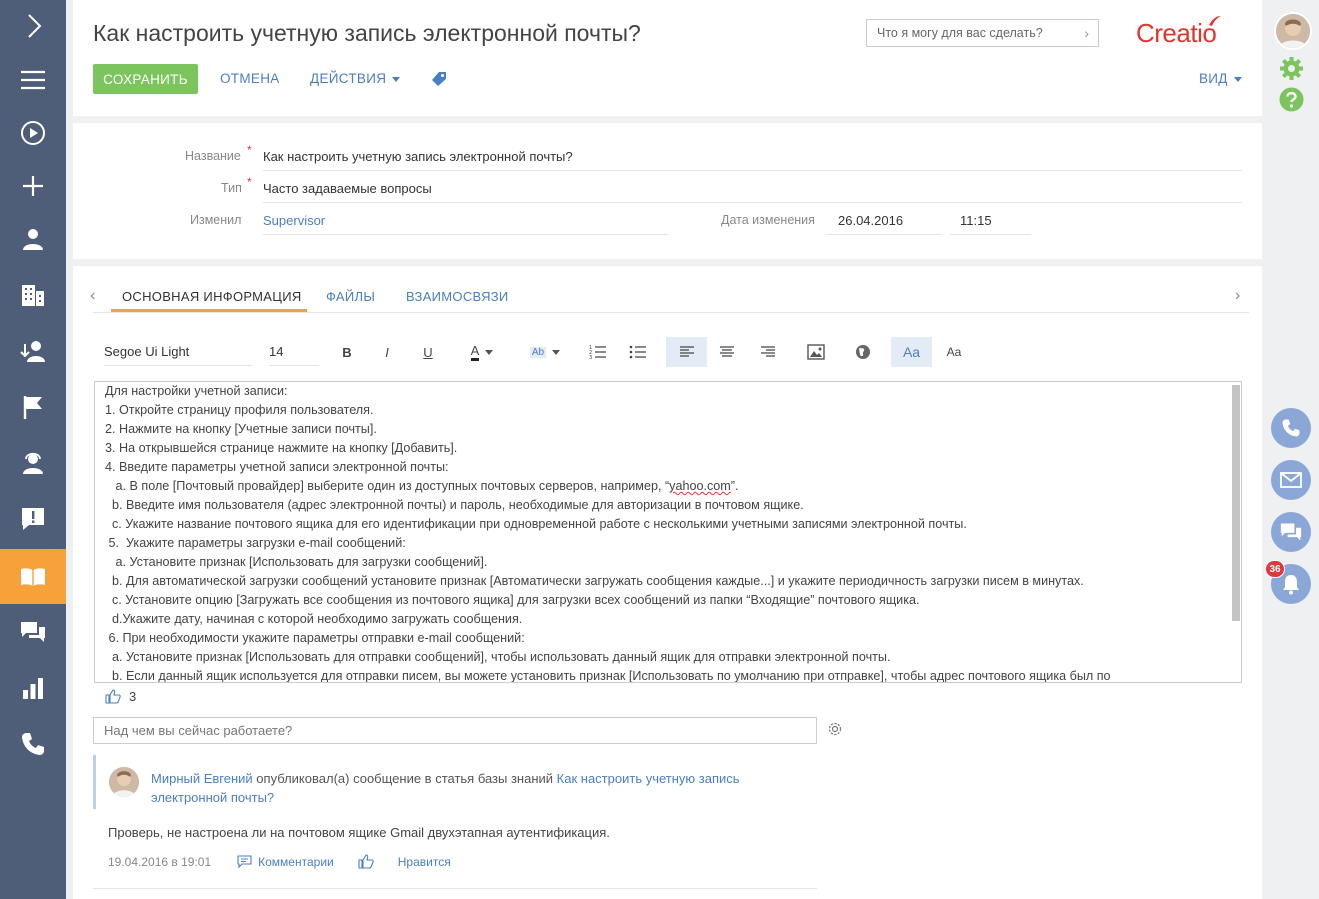 This screenshot has height=899, width=1319. I want to click on avatar, so click(124, 782).